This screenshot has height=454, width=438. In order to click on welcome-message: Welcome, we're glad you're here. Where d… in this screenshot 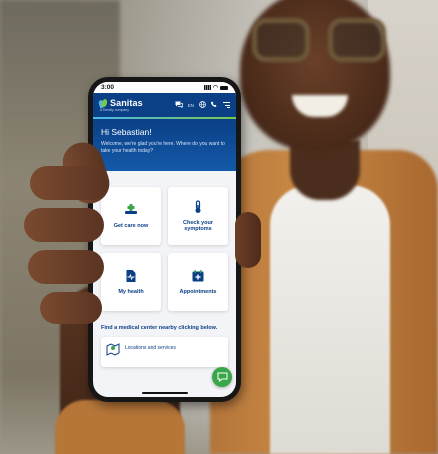, I will do `click(163, 147)`.